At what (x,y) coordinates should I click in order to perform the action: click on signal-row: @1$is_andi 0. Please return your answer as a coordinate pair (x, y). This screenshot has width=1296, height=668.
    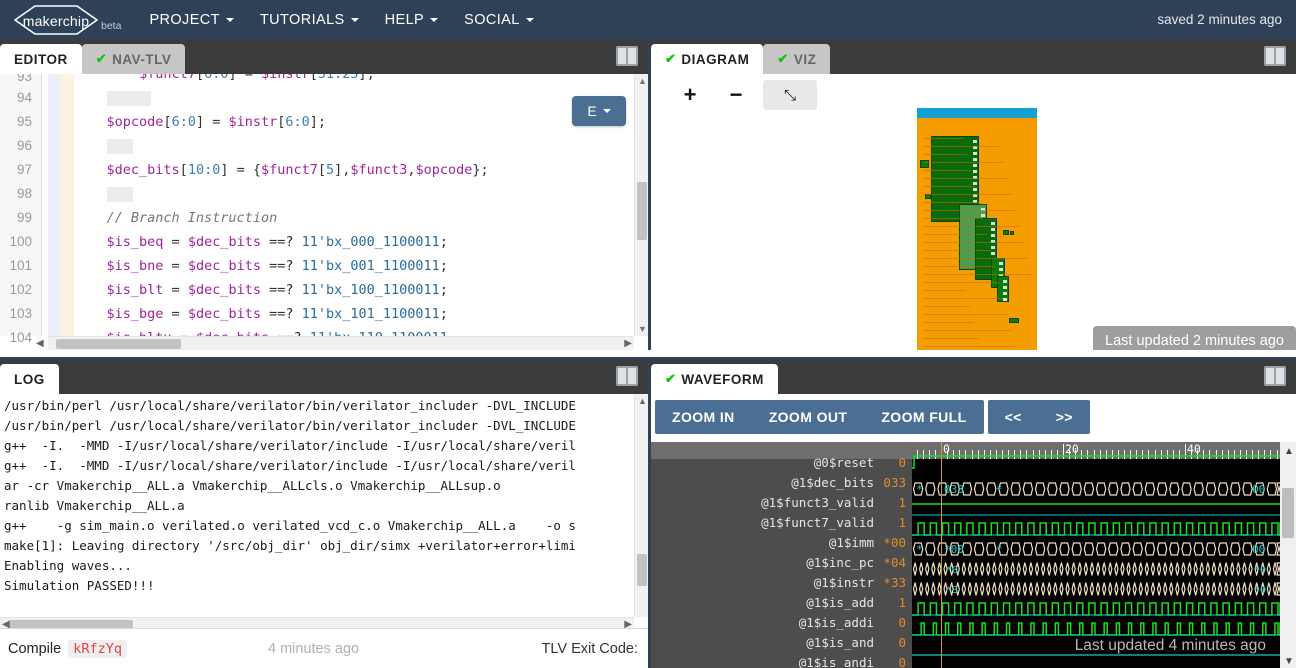
    Looking at the image, I should click on (781, 660).